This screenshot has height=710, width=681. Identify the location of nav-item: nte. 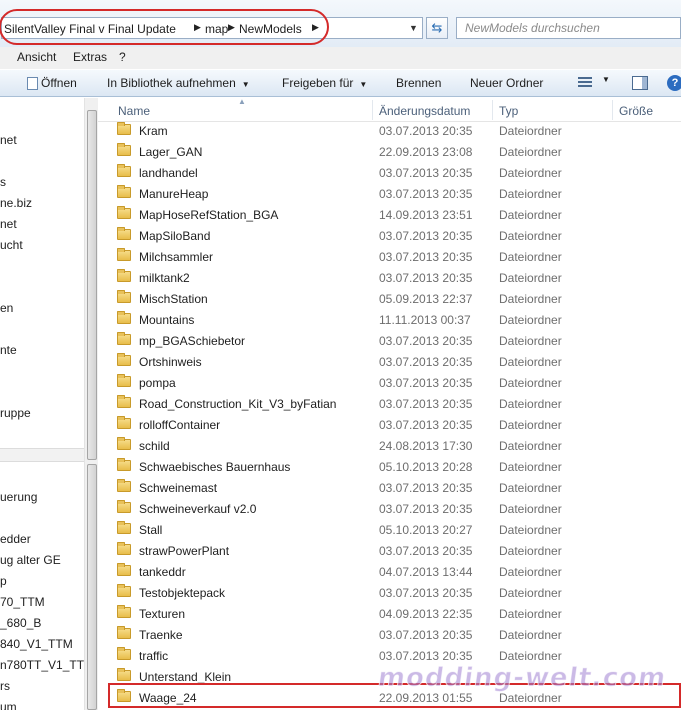
(8, 350).